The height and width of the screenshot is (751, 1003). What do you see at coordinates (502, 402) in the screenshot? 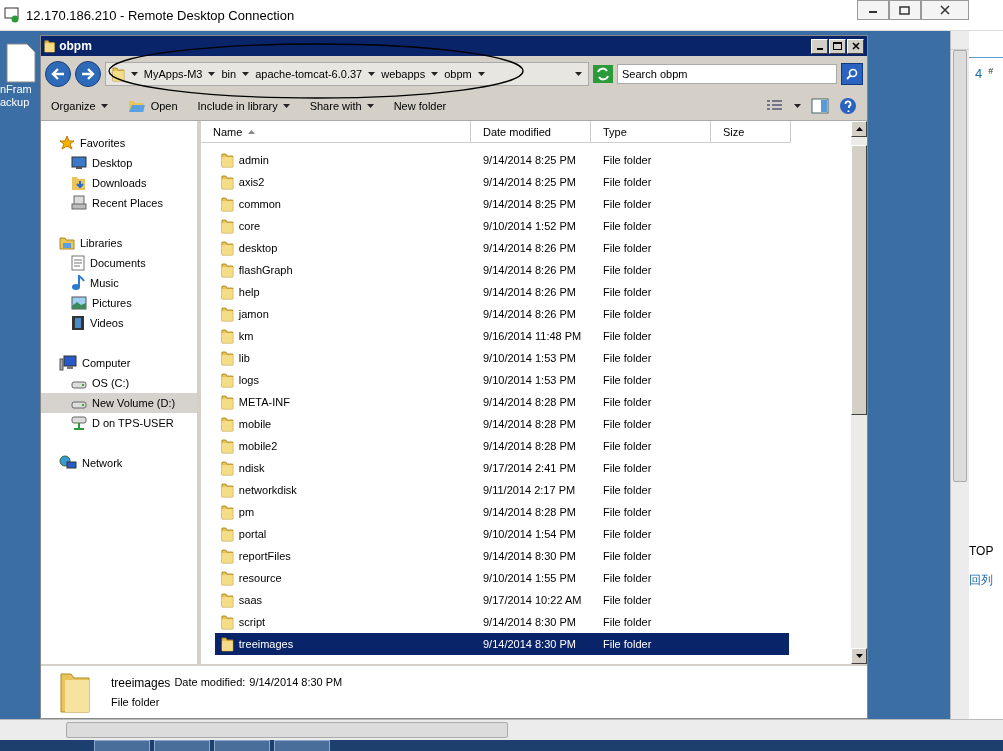
I see `file-row: META-INF 9/14/2014 8:28 PM File folder` at bounding box center [502, 402].